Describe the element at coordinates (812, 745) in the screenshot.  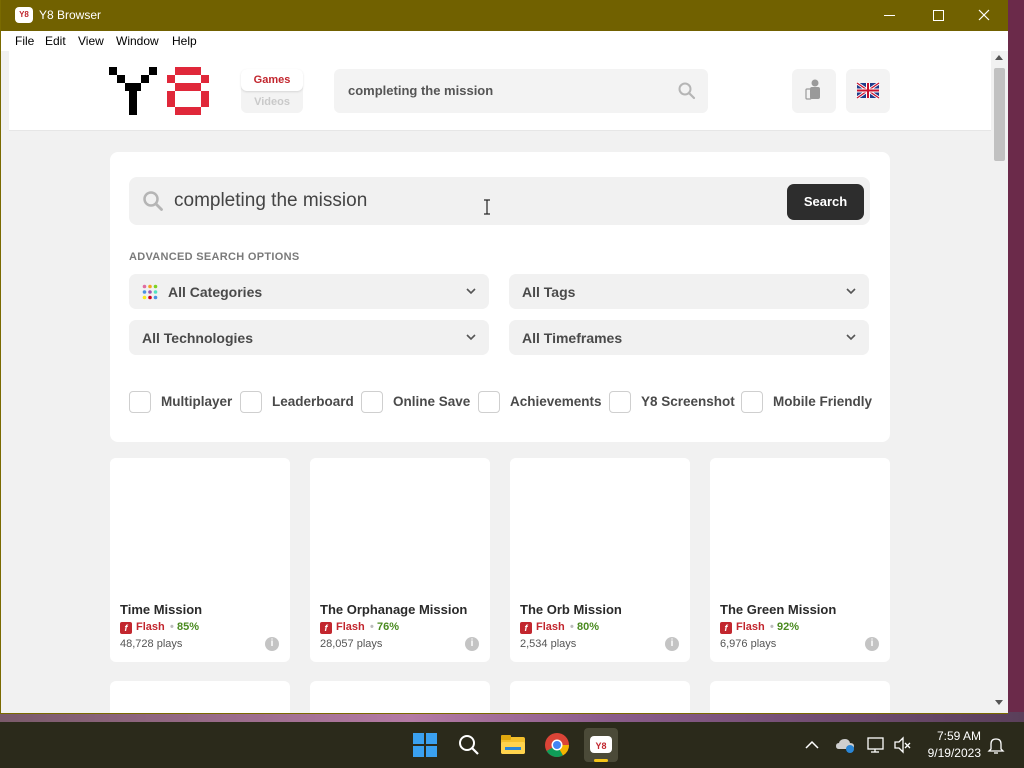
I see `chevron-up-icon` at that location.